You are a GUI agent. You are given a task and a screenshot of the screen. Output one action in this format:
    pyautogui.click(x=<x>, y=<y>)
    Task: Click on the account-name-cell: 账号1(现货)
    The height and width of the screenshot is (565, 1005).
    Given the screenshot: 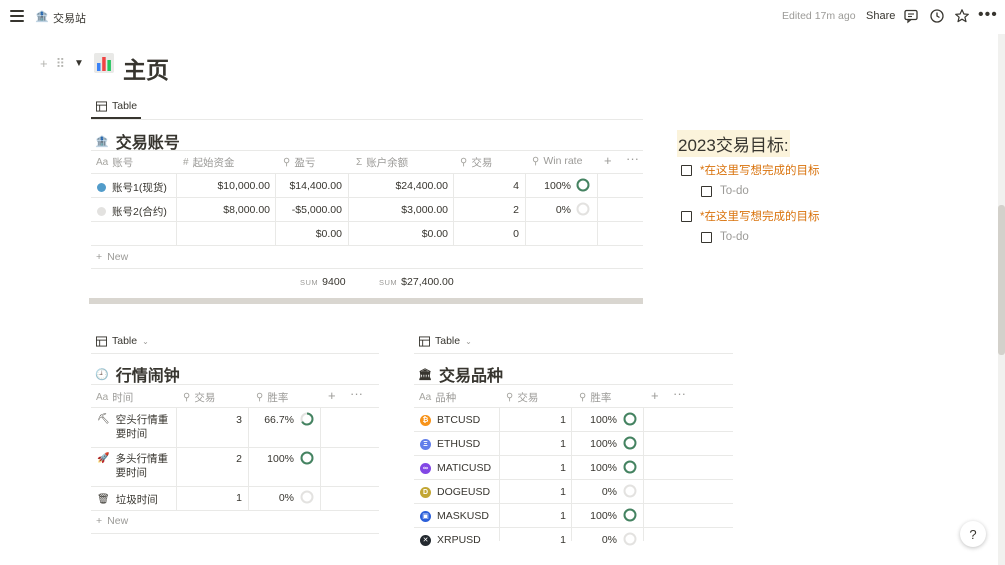 What is the action you would take?
    pyautogui.click(x=132, y=187)
    